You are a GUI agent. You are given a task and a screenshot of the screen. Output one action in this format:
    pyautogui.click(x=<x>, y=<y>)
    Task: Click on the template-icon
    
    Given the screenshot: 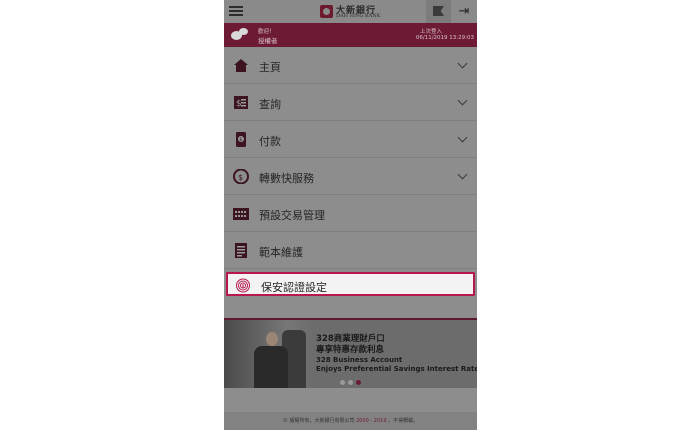 What is the action you would take?
    pyautogui.click(x=241, y=250)
    